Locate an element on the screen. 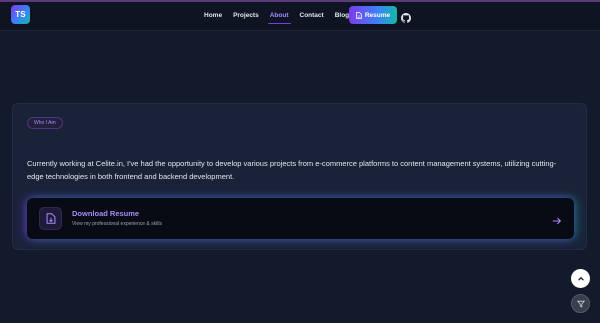  github-icon is located at coordinates (406, 16).